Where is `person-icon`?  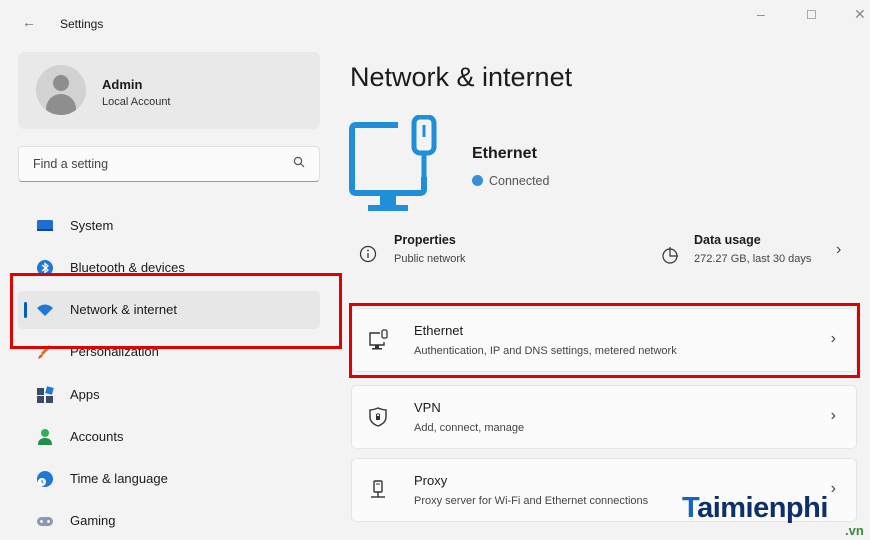 person-icon is located at coordinates (45, 437).